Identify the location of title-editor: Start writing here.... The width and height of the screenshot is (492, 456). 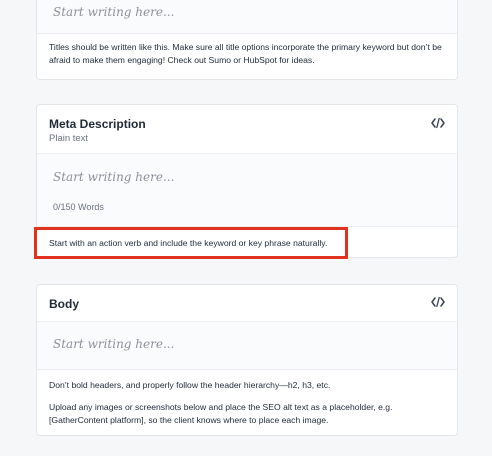
(247, 17).